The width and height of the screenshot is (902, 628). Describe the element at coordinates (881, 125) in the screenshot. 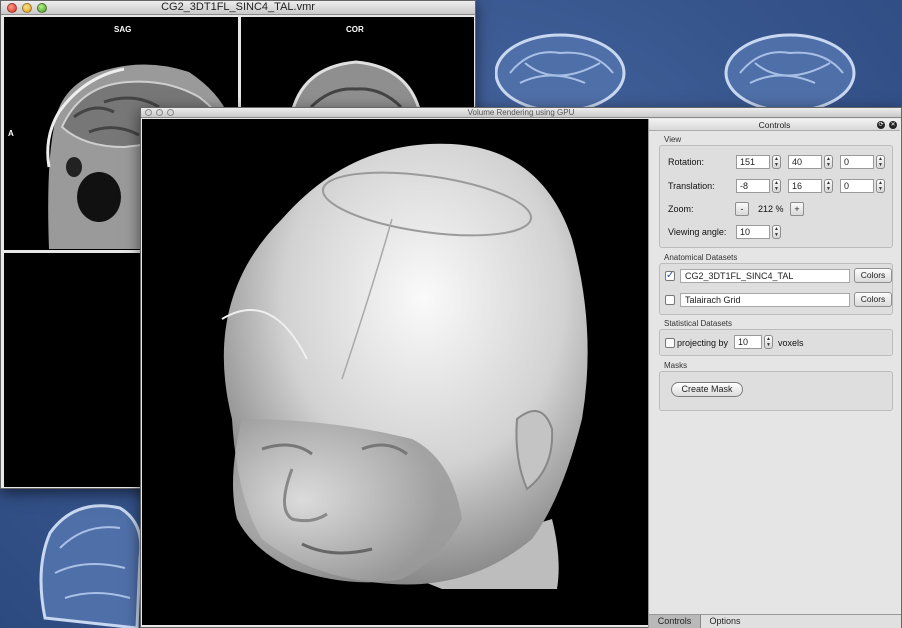

I see `detach-icon: ⟳` at that location.